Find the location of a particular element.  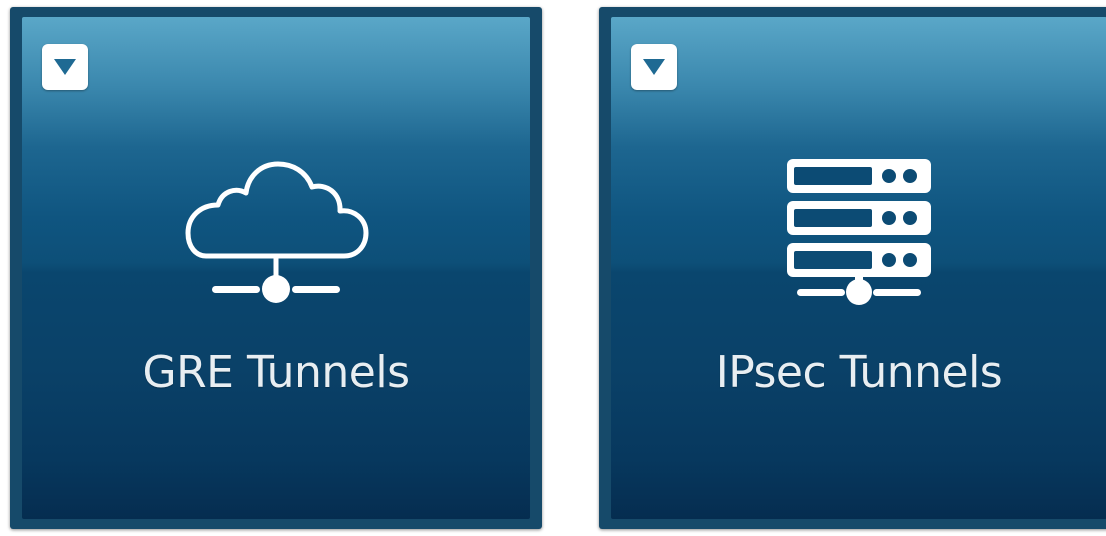

server-network-icon is located at coordinates (859, 232).